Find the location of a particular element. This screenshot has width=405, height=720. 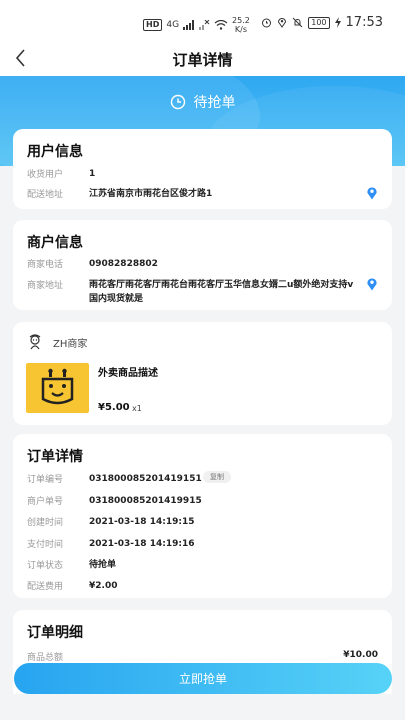

product-quantity: x1 is located at coordinates (137, 408).